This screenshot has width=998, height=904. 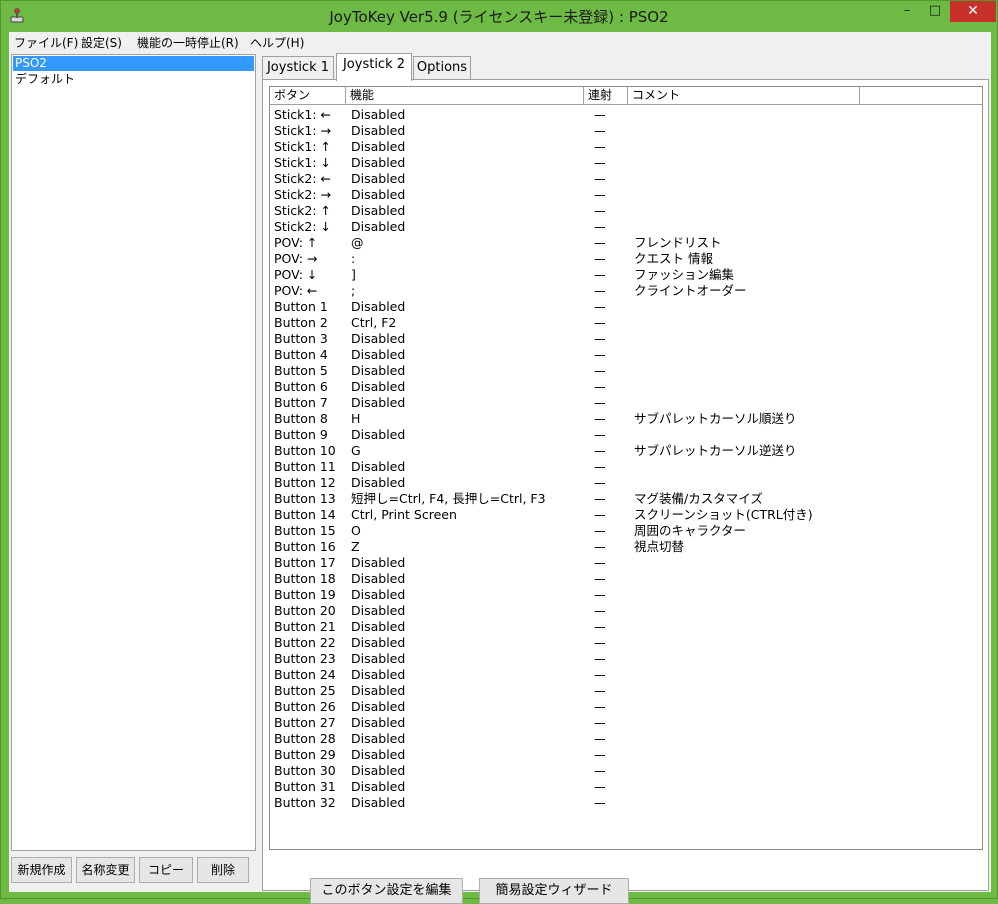 I want to click on column-header-filler, so click(x=921, y=95).